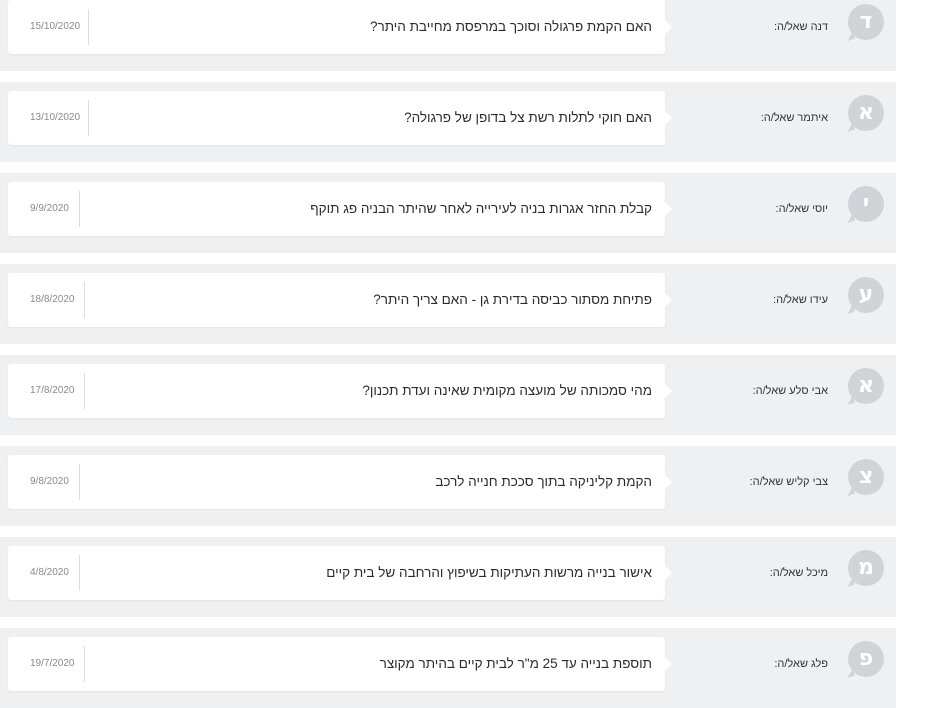 Image resolution: width=932 pixels, height=708 pixels. Describe the element at coordinates (798, 573) in the screenshot. I see `asker-name: מיכל שאל/ה:` at that location.